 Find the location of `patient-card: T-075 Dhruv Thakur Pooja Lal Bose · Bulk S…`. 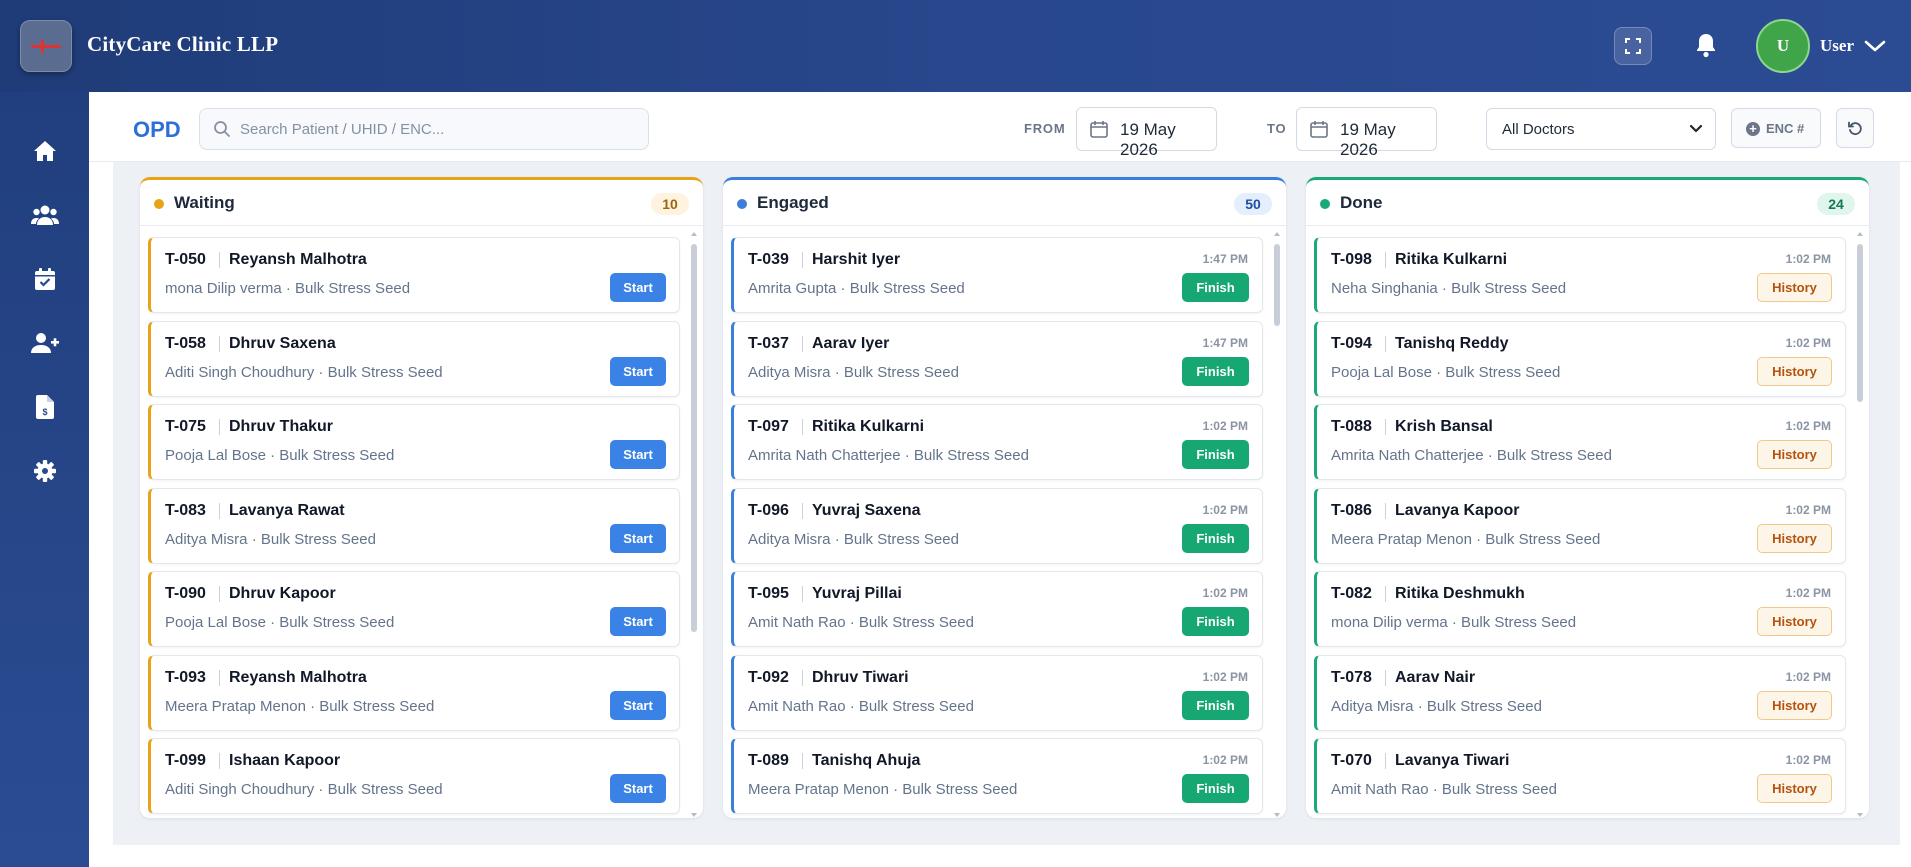

patient-card: T-075 Dhruv Thakur Pooja Lal Bose · Bulk S… is located at coordinates (414, 442).